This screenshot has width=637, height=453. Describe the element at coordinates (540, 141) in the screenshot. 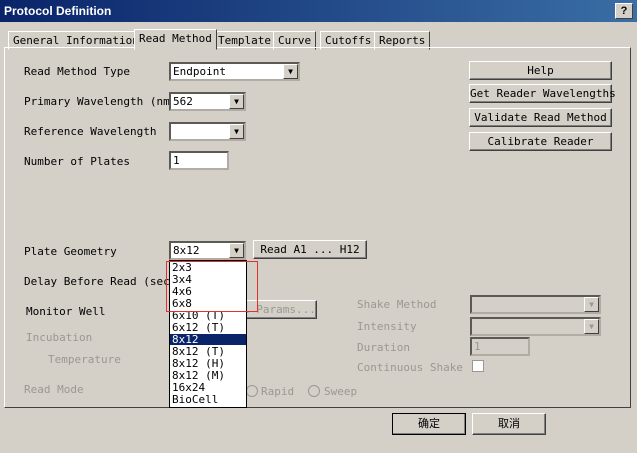

I see `calibrate-reader-button: Calibrate Reader` at that location.